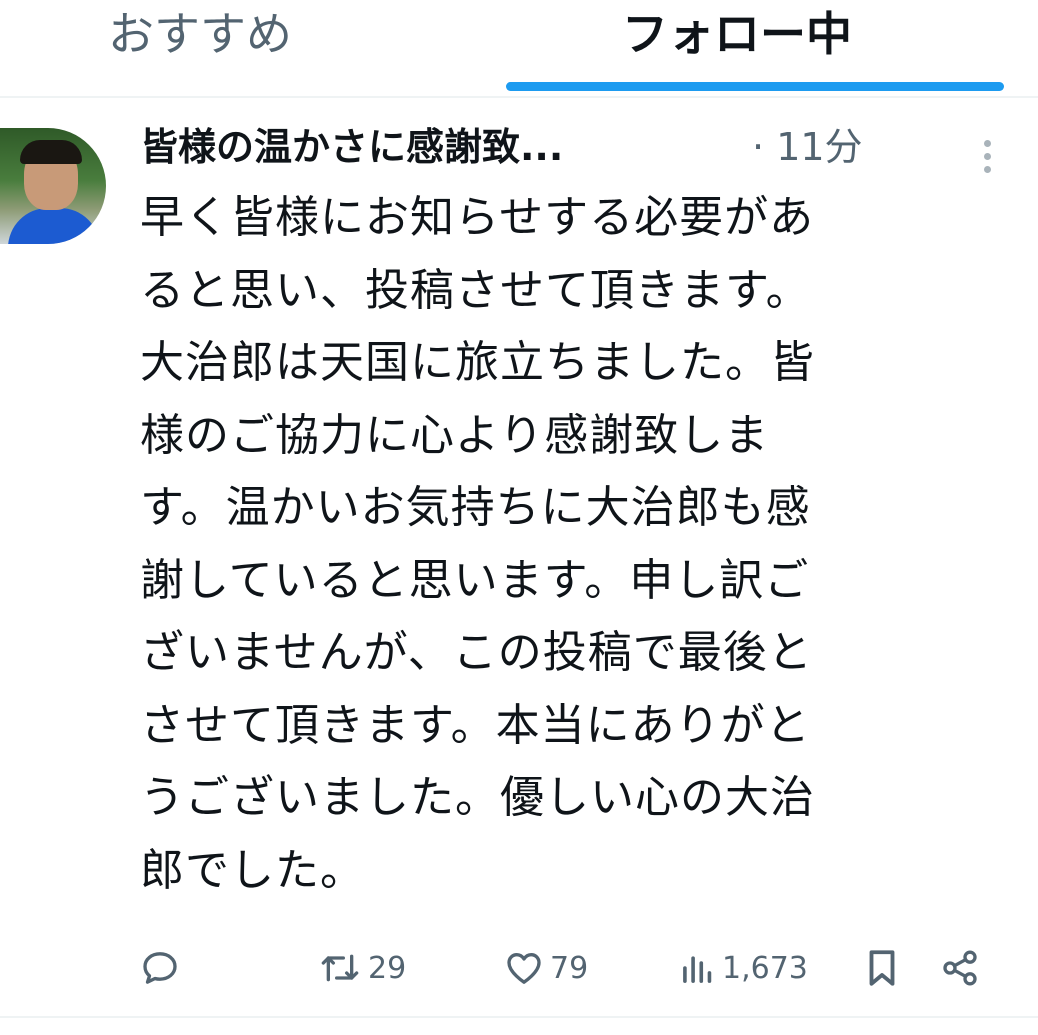 This screenshot has height=1035, width=1038. Describe the element at coordinates (477, 797) in the screenshot. I see `post-text-line: うございました。優しい心の大治` at that location.